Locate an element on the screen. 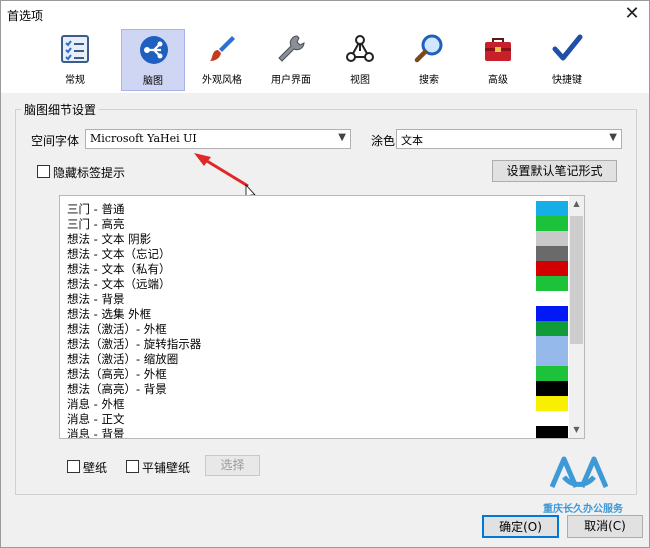  list-item: 三门 - 高亮 is located at coordinates (95, 223).